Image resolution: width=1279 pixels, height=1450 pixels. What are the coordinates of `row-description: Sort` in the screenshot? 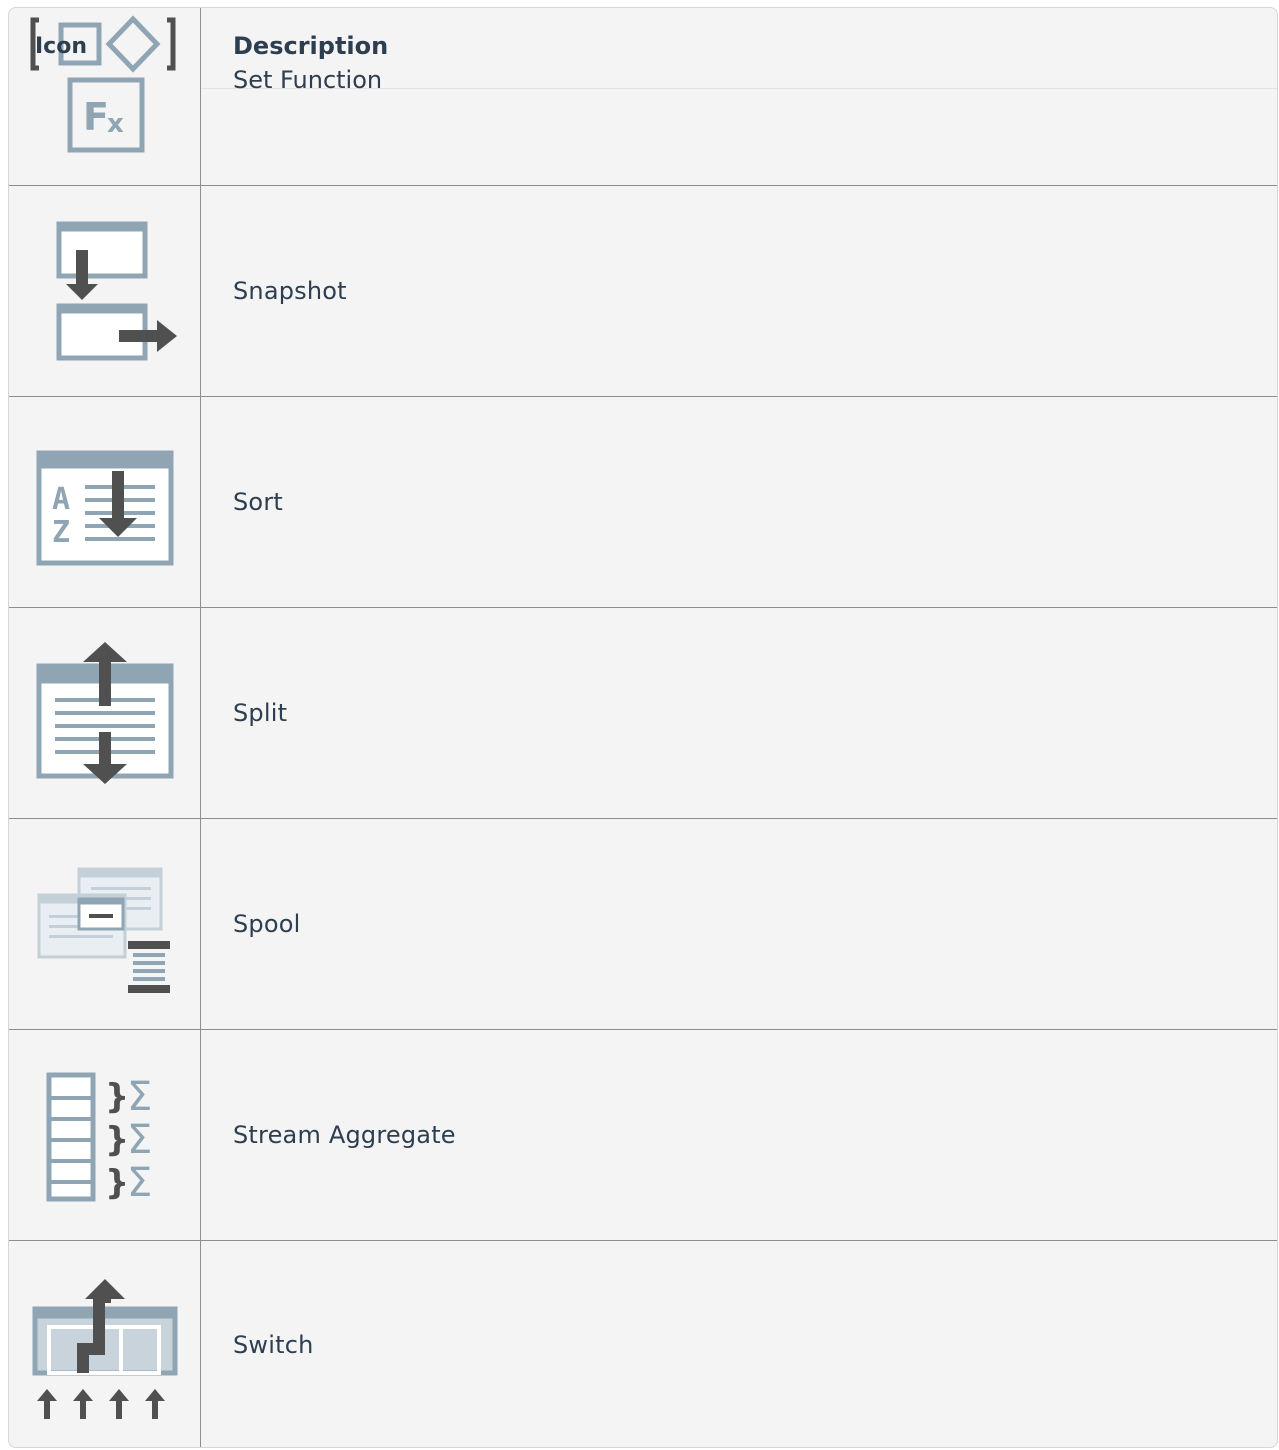 It's located at (258, 502).